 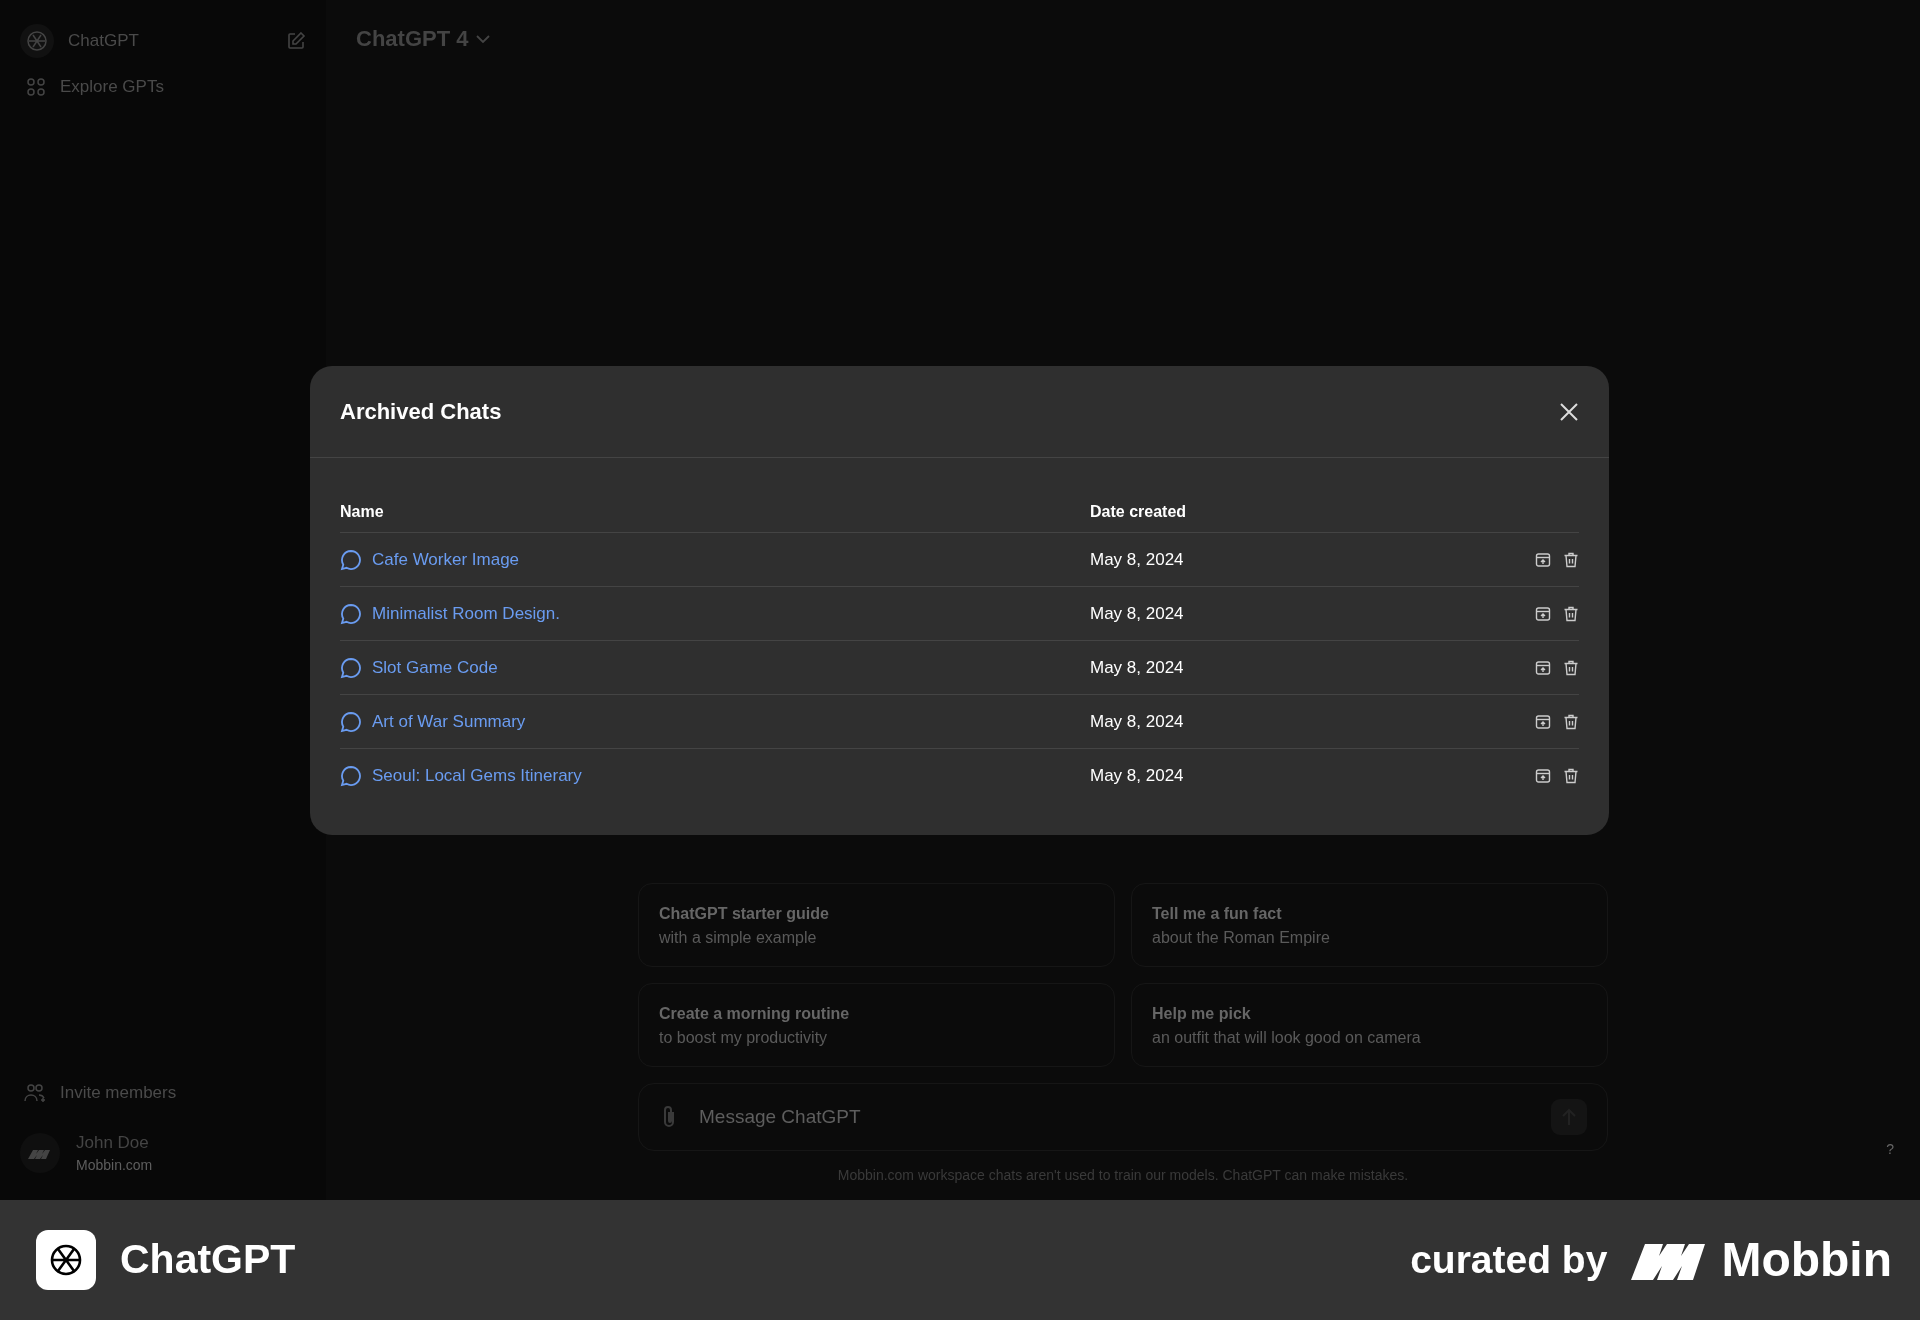 I want to click on column-header: Date created, so click(x=1138, y=511).